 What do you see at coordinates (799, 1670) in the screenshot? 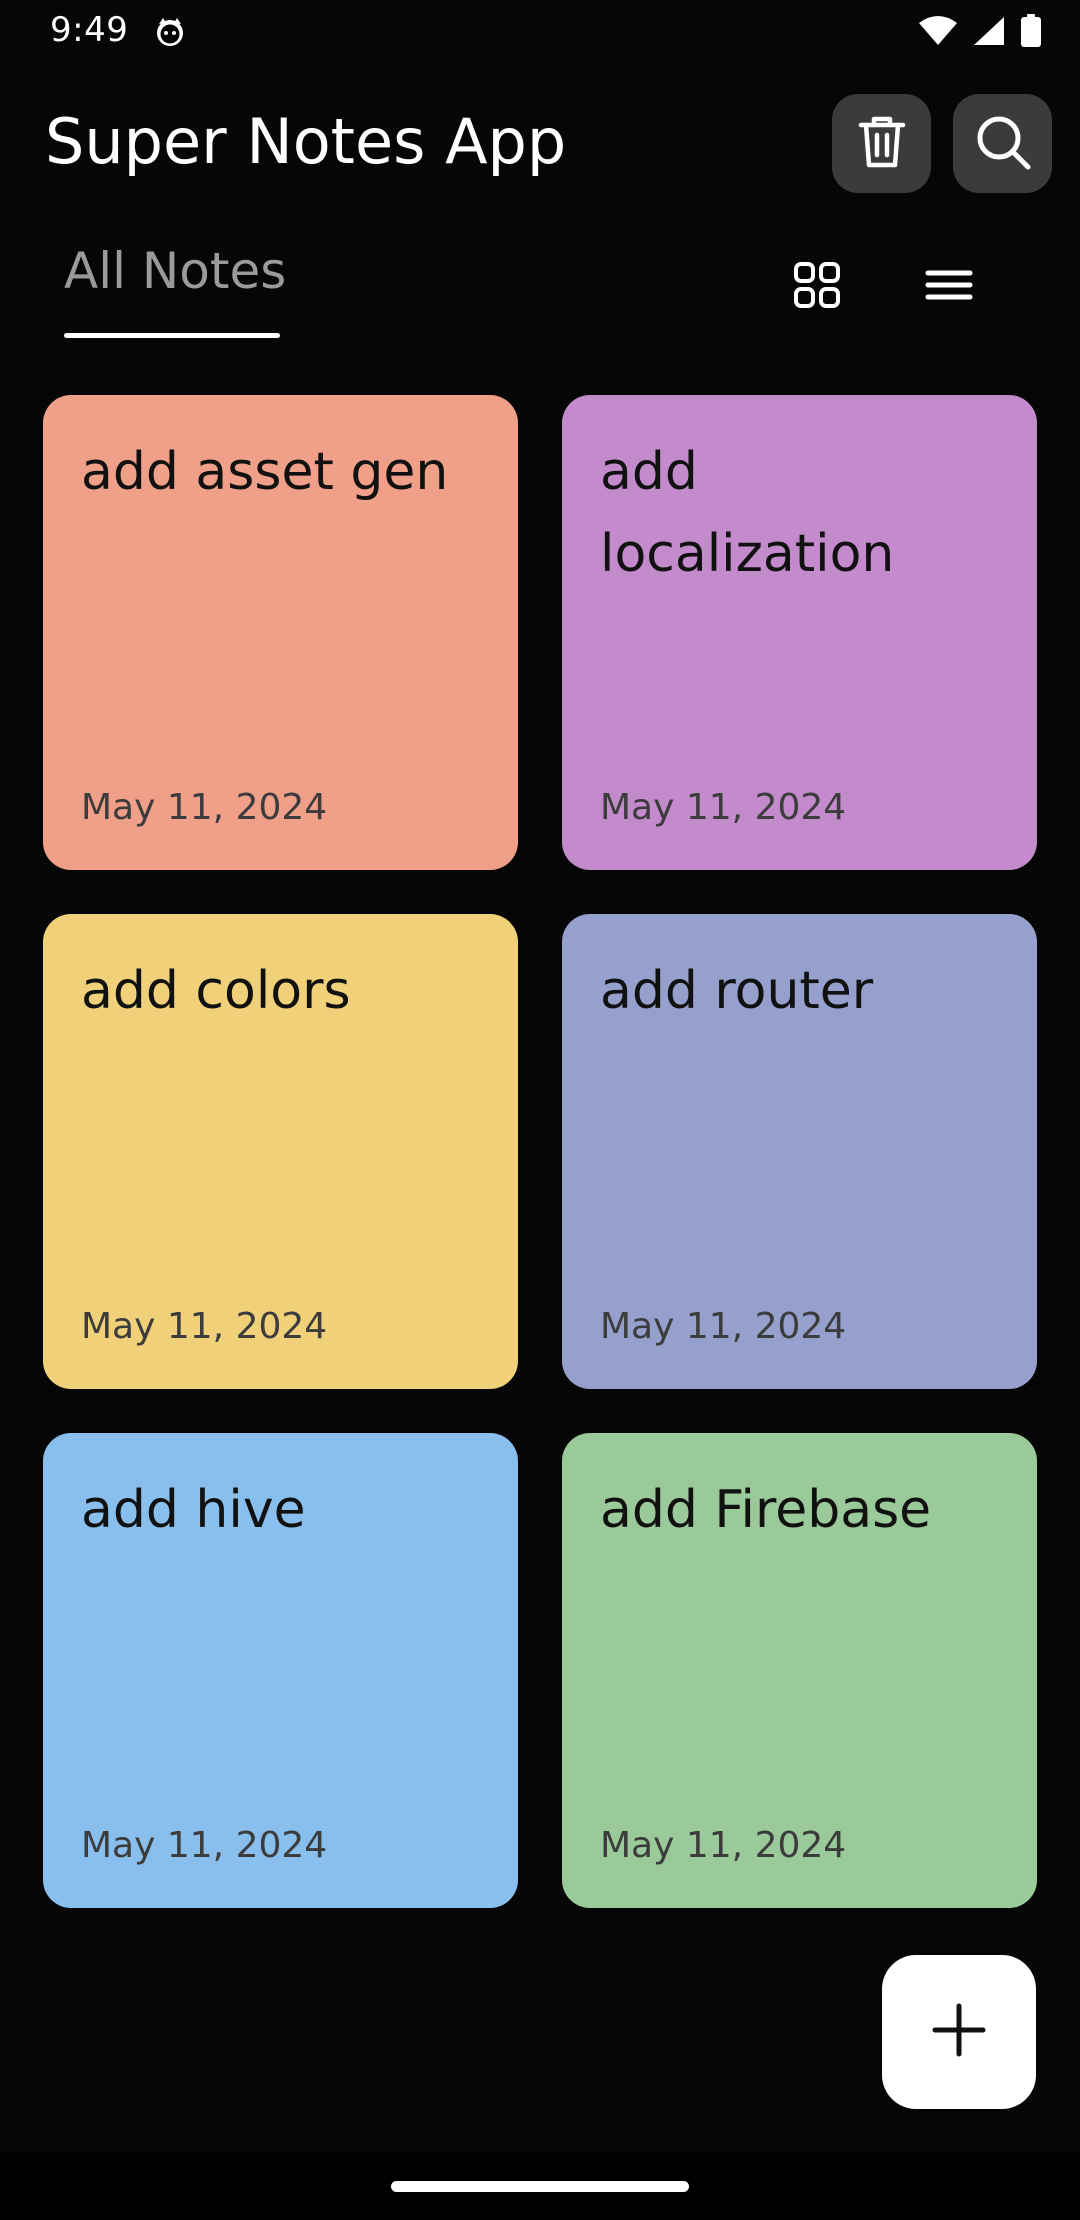
I see `note-card: add Firebase May 11, 2024` at bounding box center [799, 1670].